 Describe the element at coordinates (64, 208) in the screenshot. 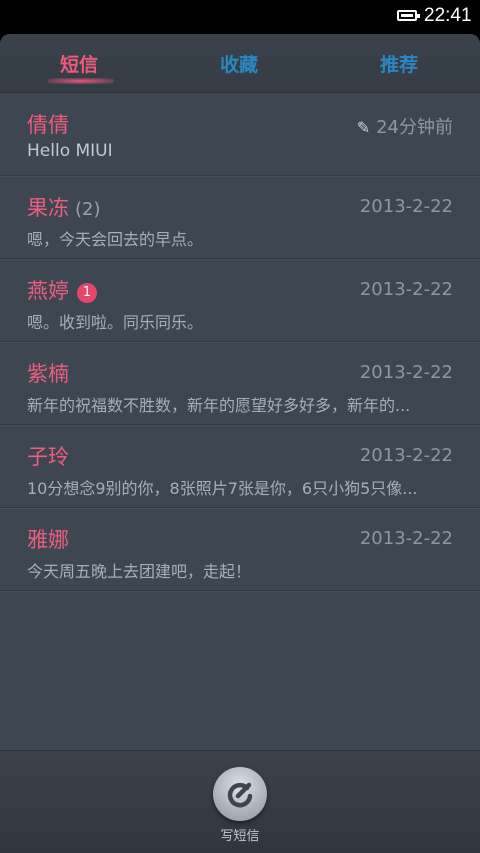

I see `contact-name: 果冻 (2)` at that location.